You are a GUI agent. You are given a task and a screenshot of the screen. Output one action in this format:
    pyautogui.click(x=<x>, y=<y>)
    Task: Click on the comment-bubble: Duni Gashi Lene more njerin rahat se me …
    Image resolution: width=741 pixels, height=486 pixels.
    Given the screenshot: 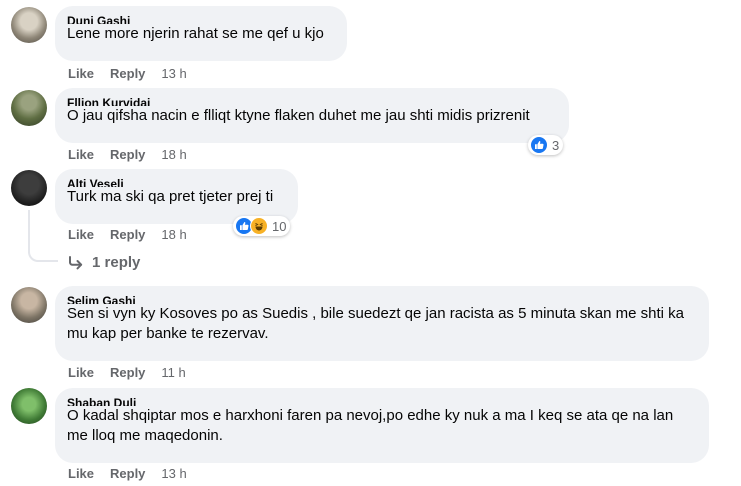 What is the action you would take?
    pyautogui.click(x=201, y=33)
    